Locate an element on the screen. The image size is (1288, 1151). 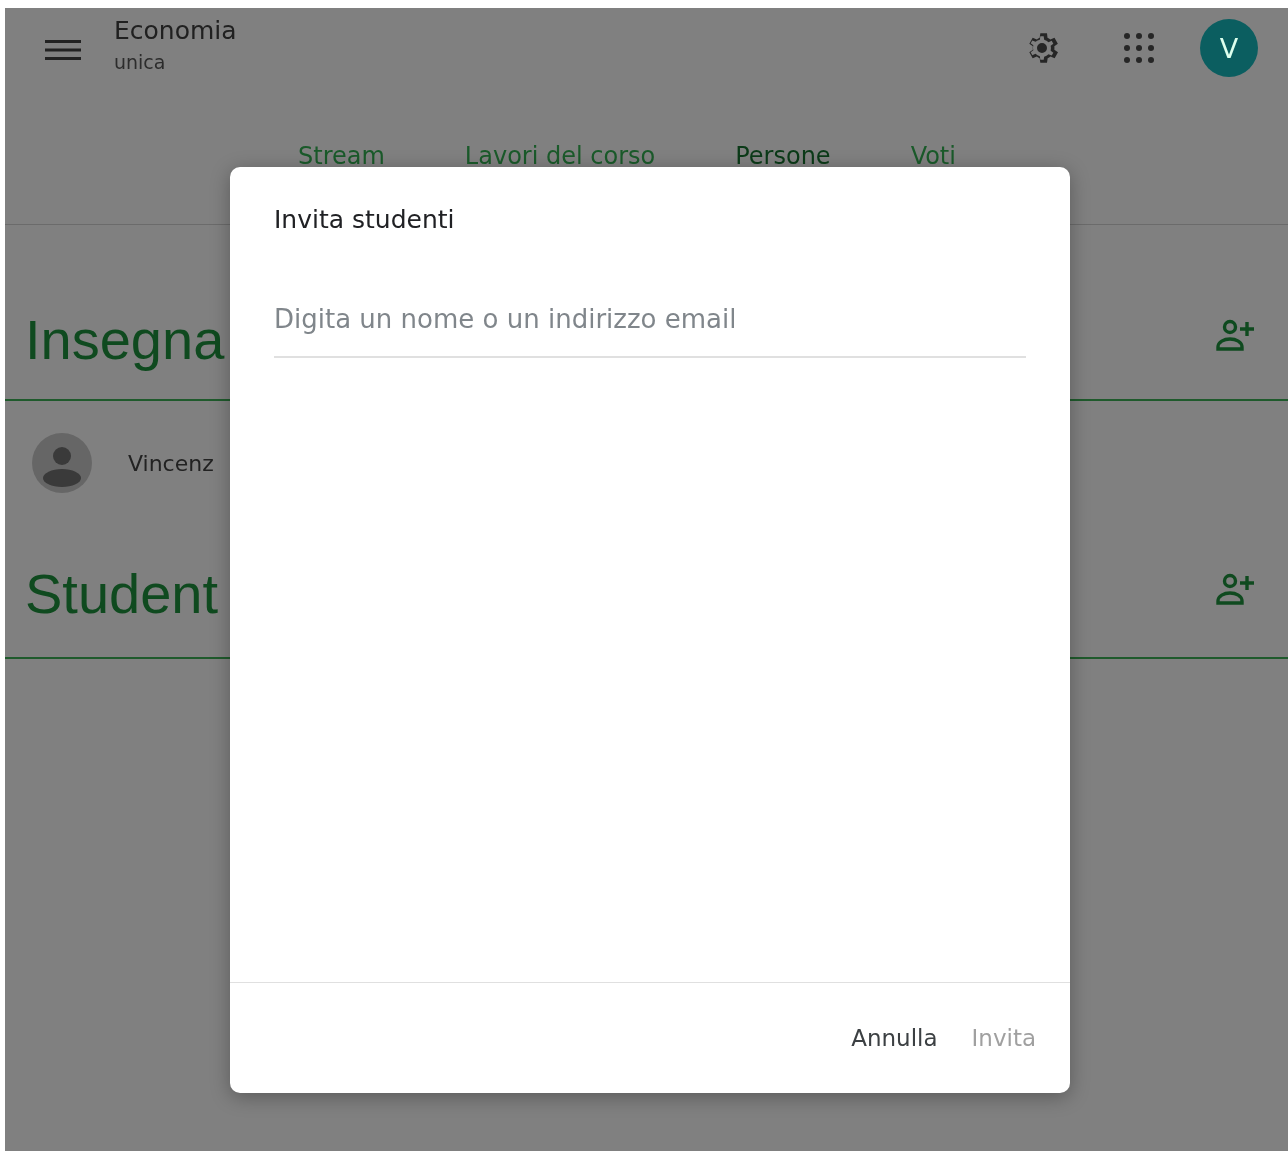
person-name: Vincenz is located at coordinates (171, 463).